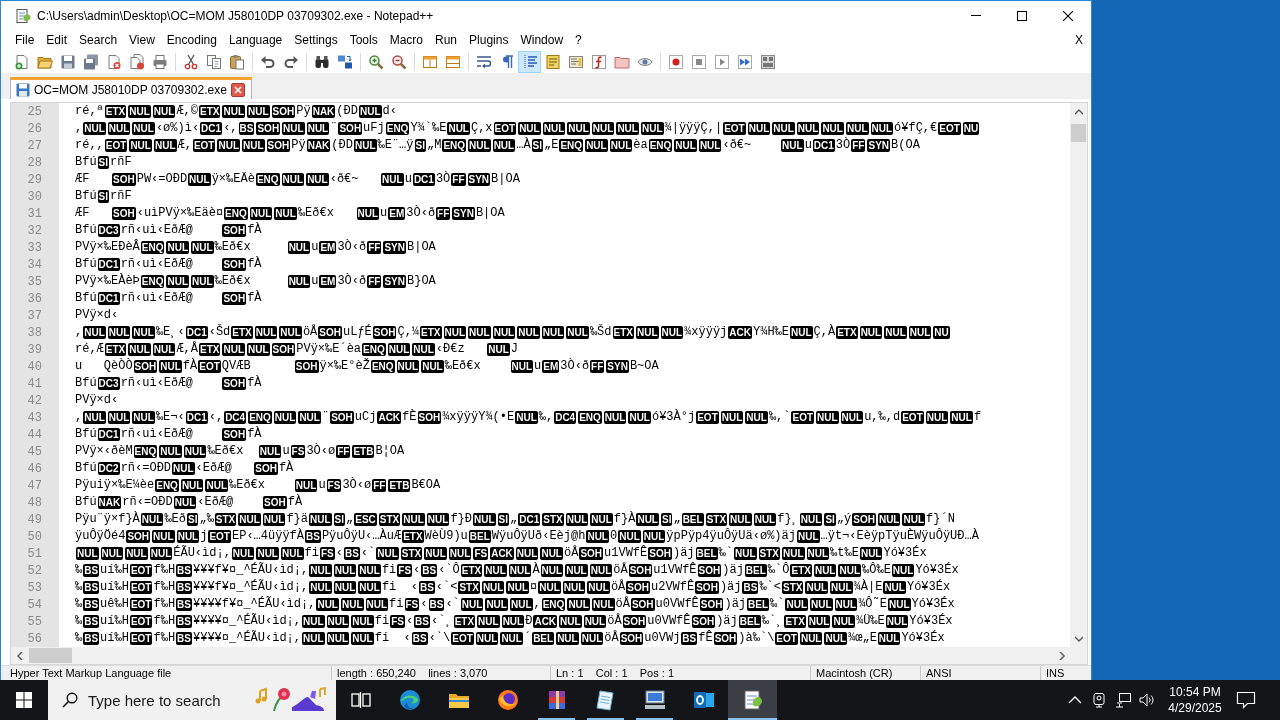  I want to click on close-file-icon, so click(113, 61).